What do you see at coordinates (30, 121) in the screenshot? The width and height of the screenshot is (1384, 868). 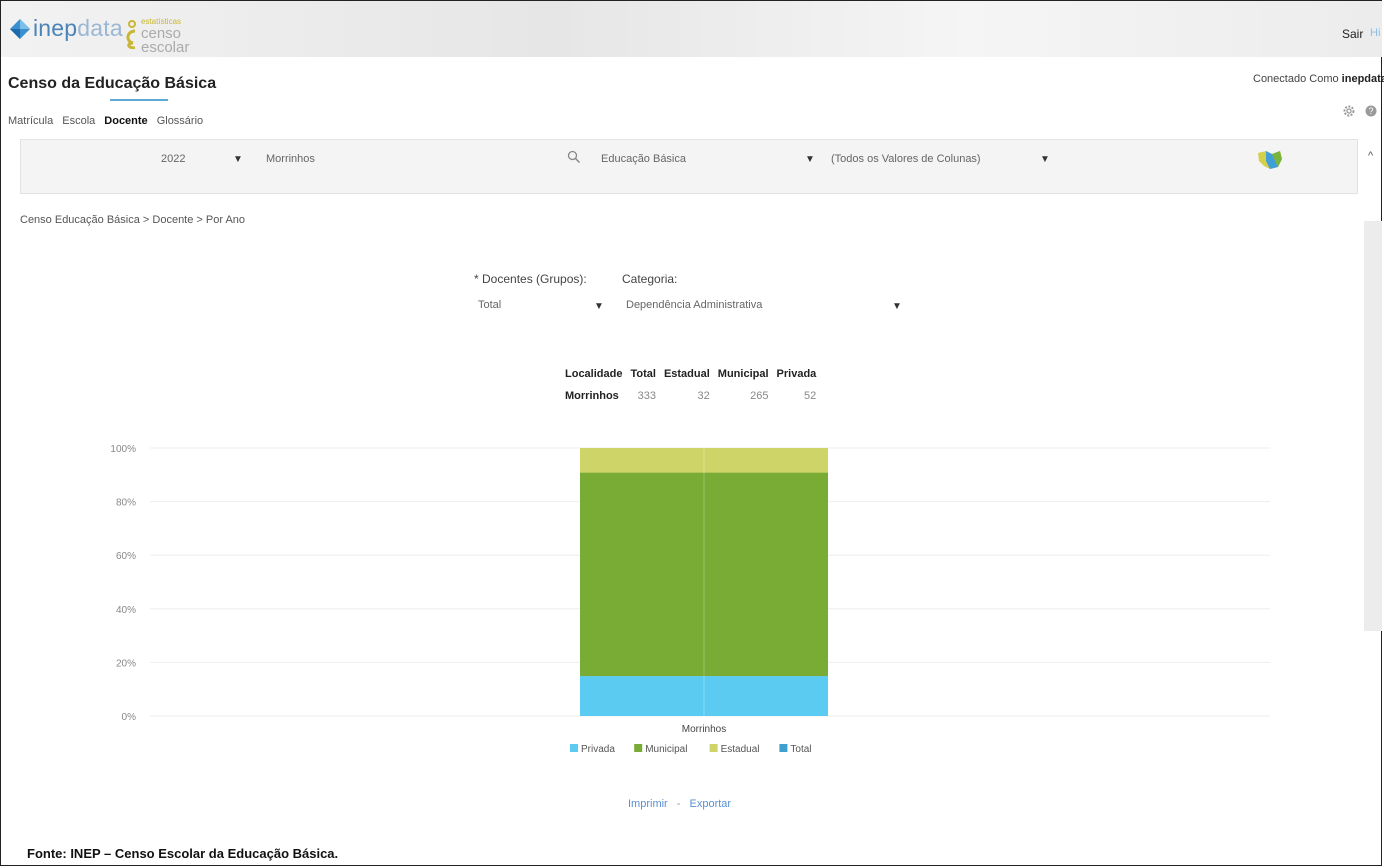 I see `tab-matricula: Matrícula` at bounding box center [30, 121].